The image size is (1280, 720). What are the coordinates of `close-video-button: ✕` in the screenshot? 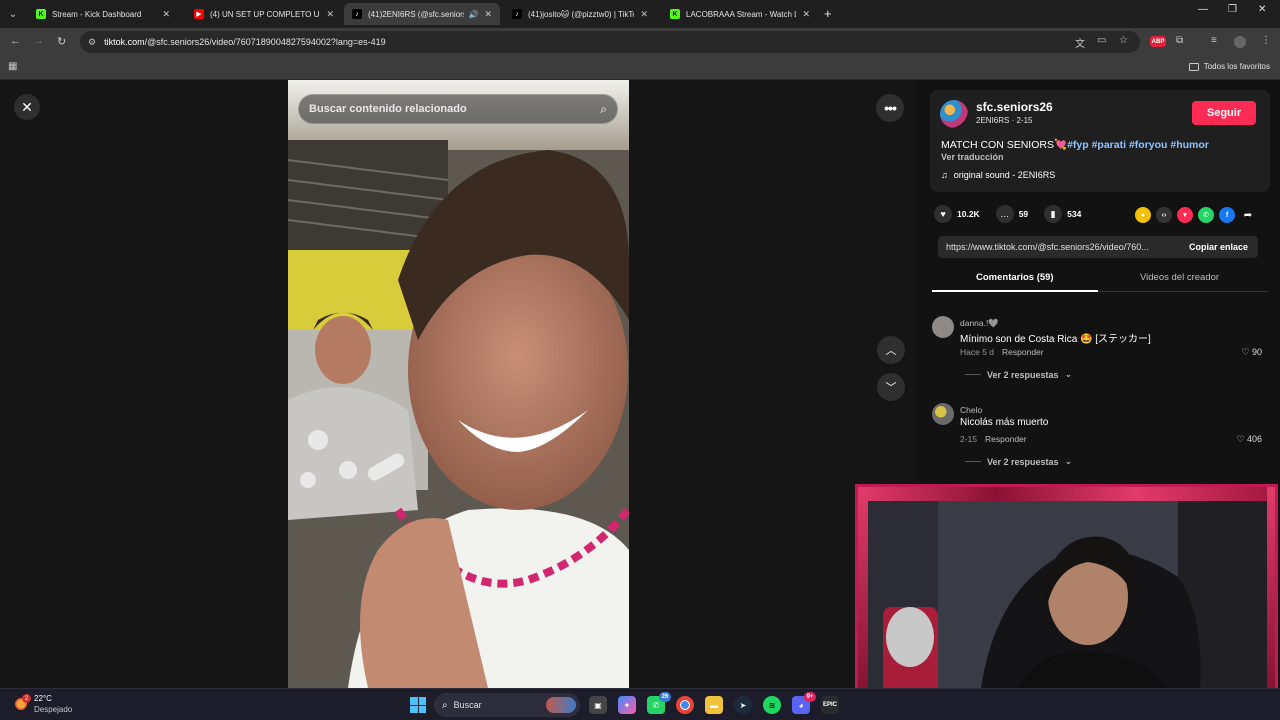 It's located at (27, 107).